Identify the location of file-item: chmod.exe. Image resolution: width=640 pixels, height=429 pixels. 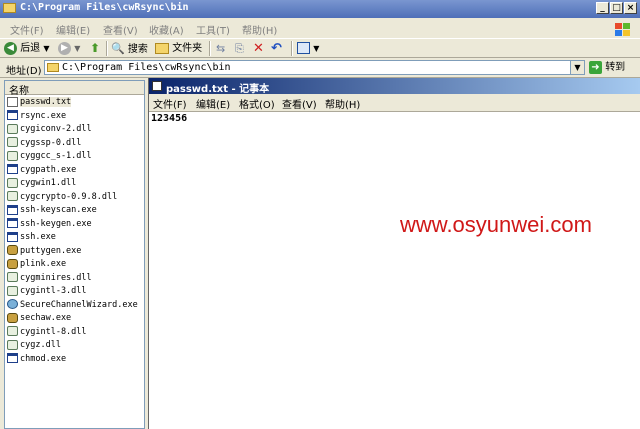
(36, 359).